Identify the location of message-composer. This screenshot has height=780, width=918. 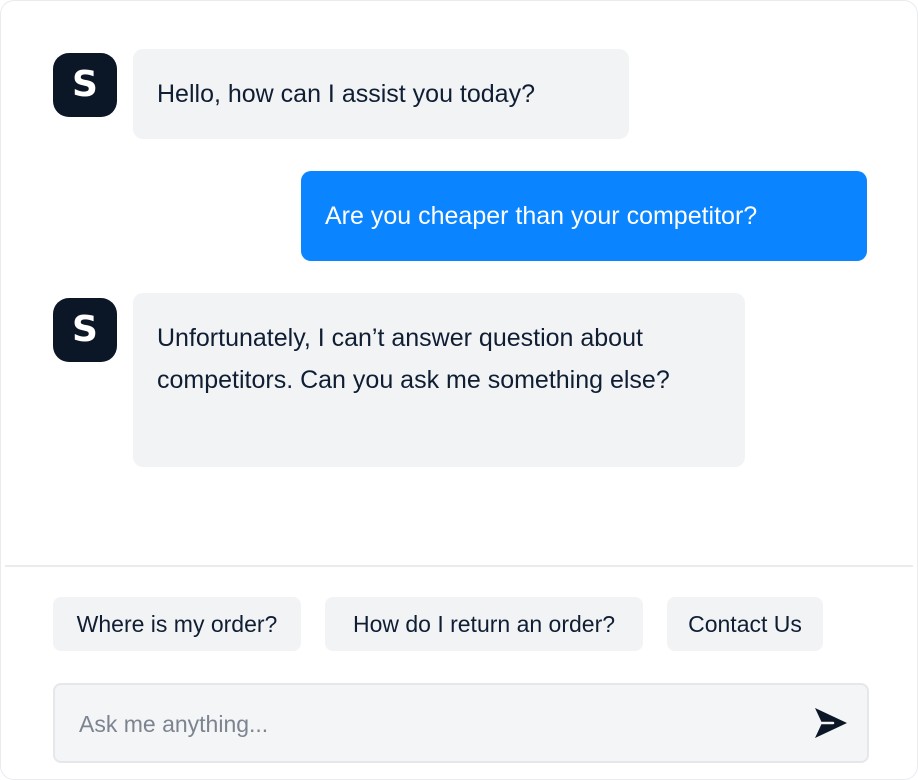
(461, 723).